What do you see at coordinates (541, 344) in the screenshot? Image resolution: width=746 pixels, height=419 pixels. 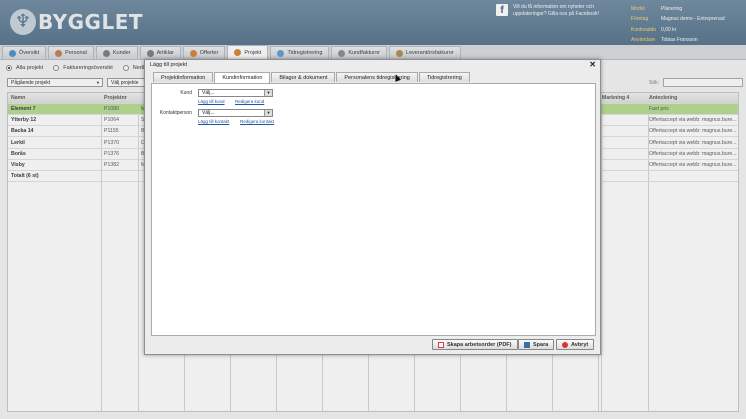 I see `save-label: Spara` at bounding box center [541, 344].